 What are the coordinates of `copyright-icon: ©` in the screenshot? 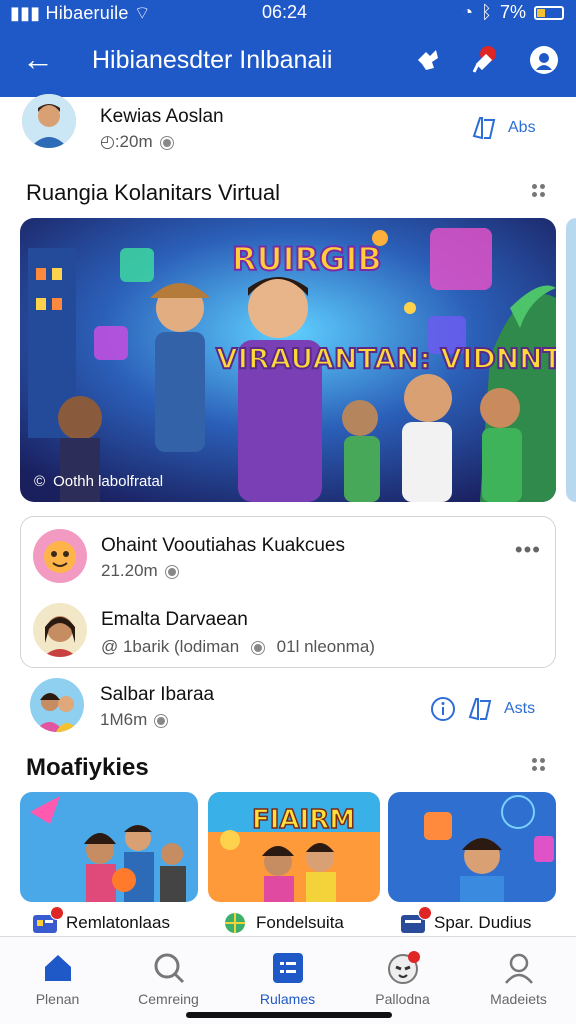 It's located at (40, 481).